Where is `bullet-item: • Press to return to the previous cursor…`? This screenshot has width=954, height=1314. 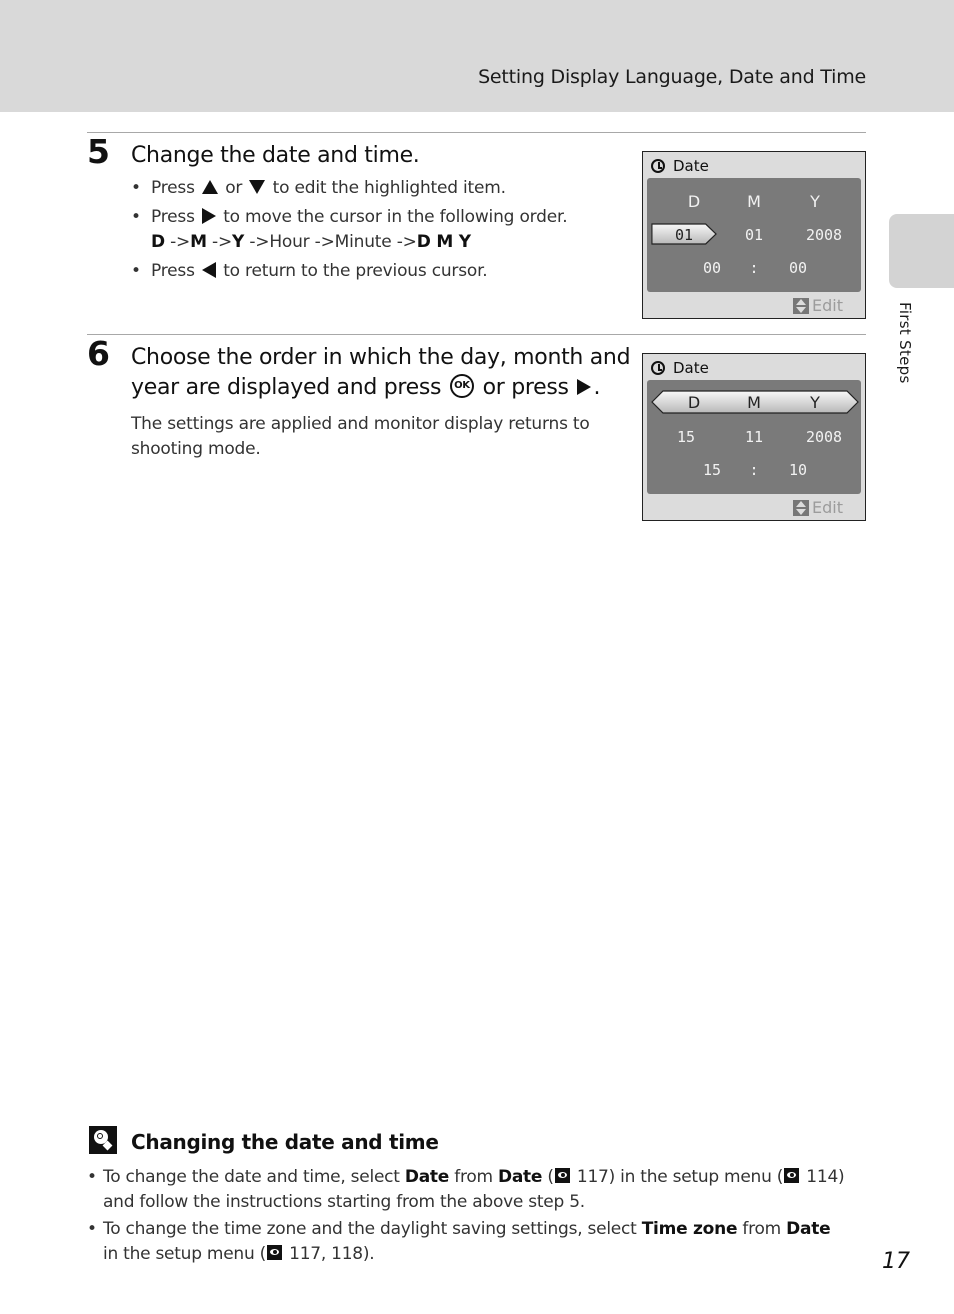 bullet-item: • Press to return to the previous cursor… is located at coordinates (309, 271).